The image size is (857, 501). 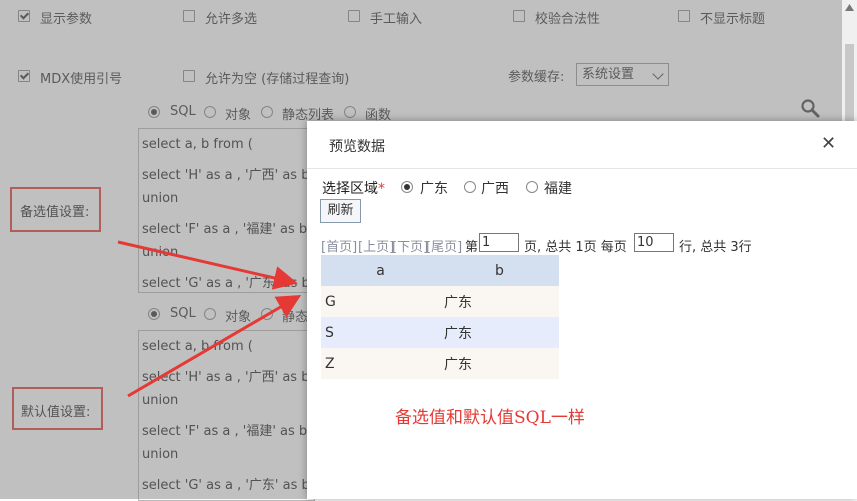 I want to click on annotation-arrows, so click(x=209, y=319).